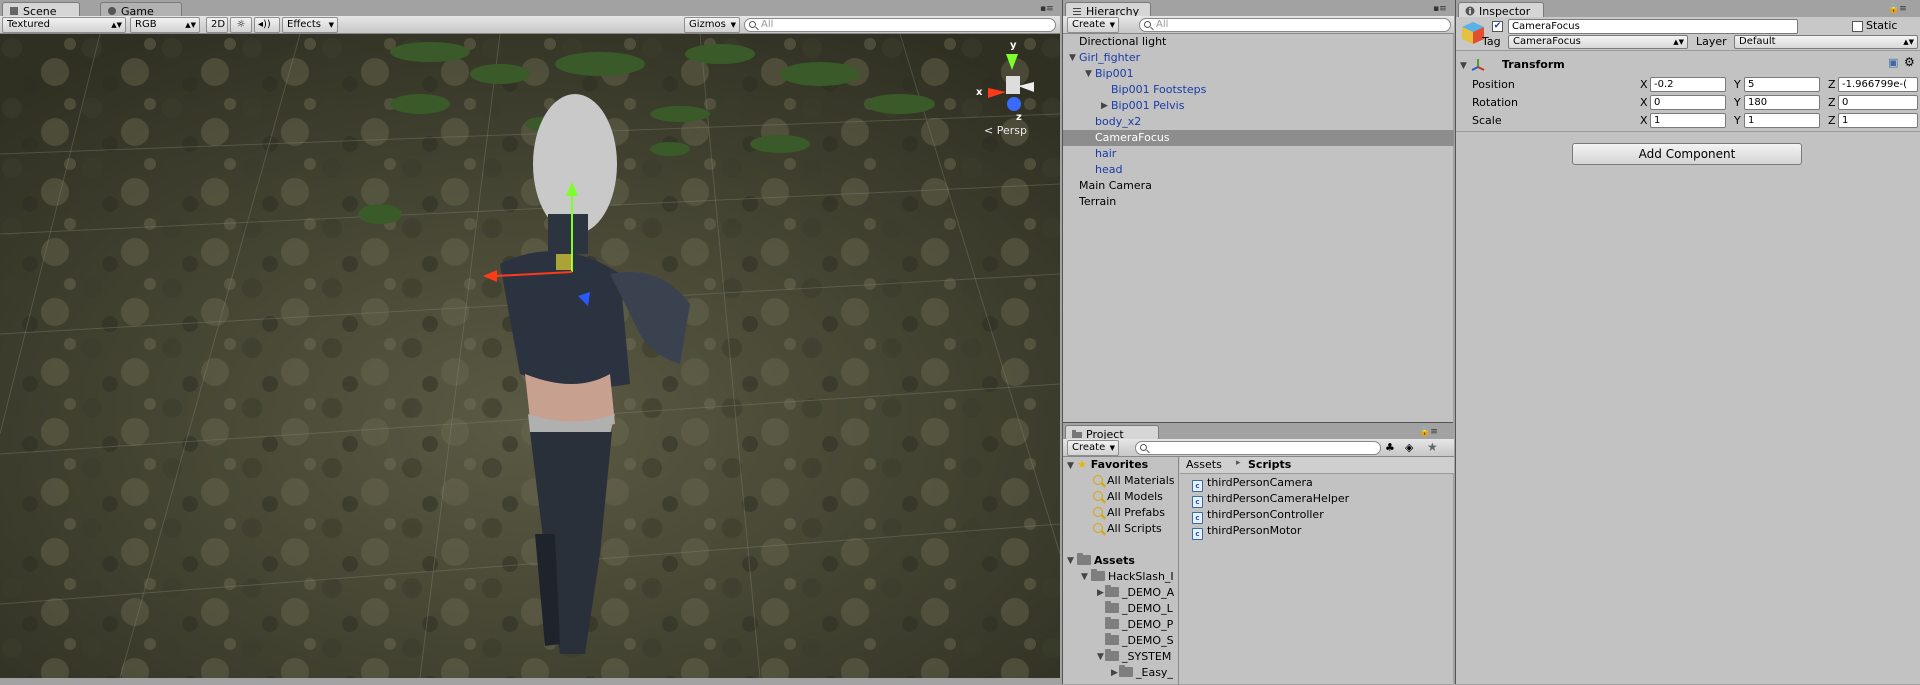  I want to click on lighting-toggle-button: ☼, so click(241, 25).